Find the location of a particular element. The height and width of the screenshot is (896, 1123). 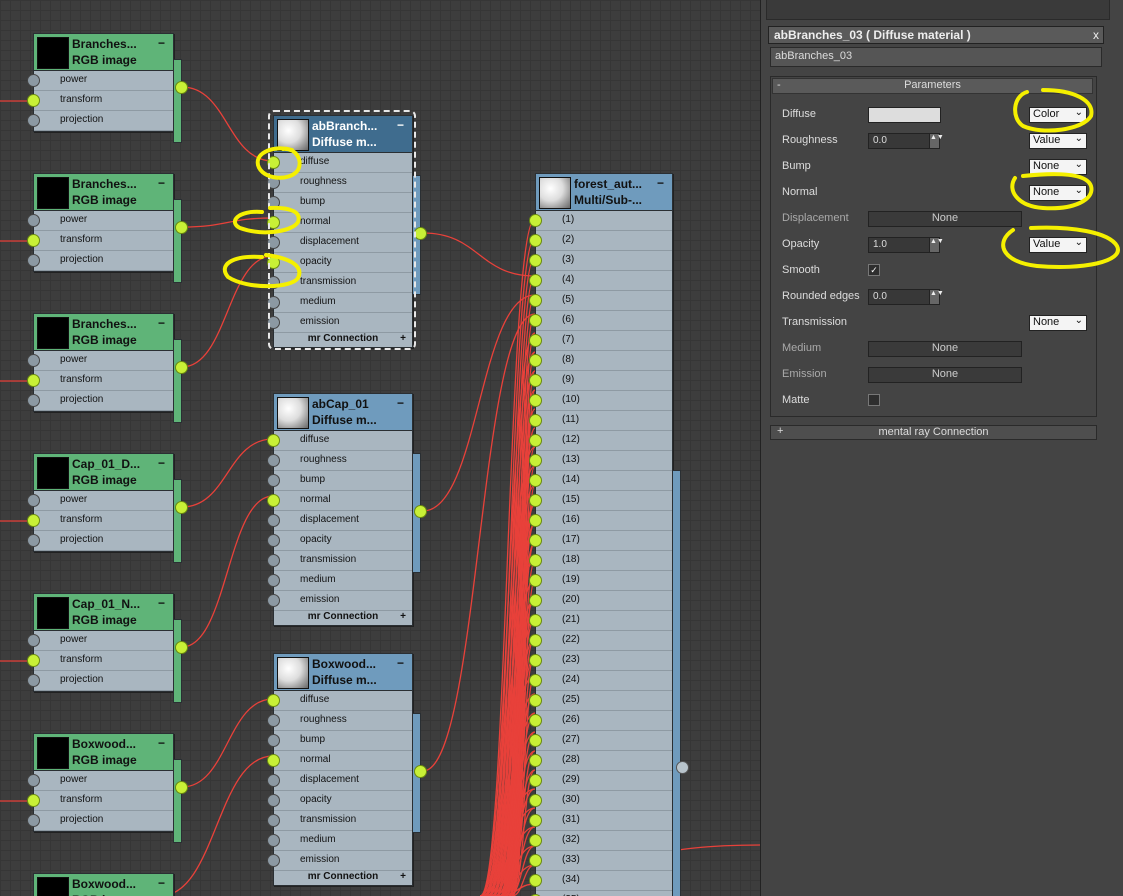

sub-material-slot: (34) is located at coordinates (600, 881).